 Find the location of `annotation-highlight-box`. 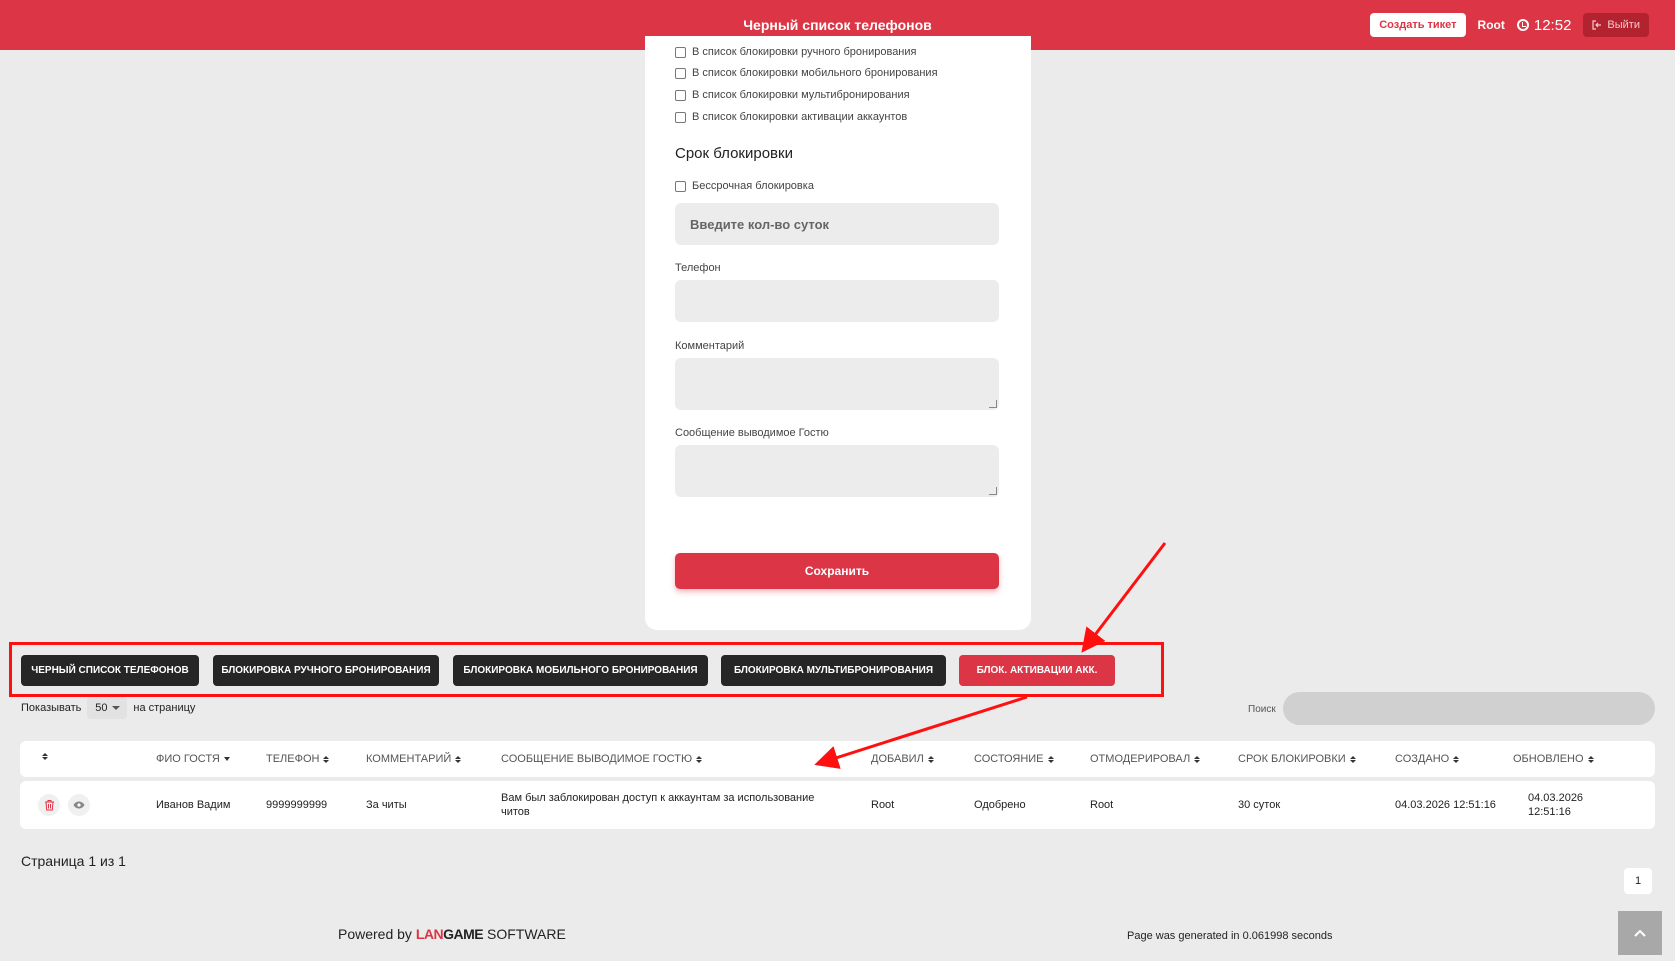

annotation-highlight-box is located at coordinates (586, 669).